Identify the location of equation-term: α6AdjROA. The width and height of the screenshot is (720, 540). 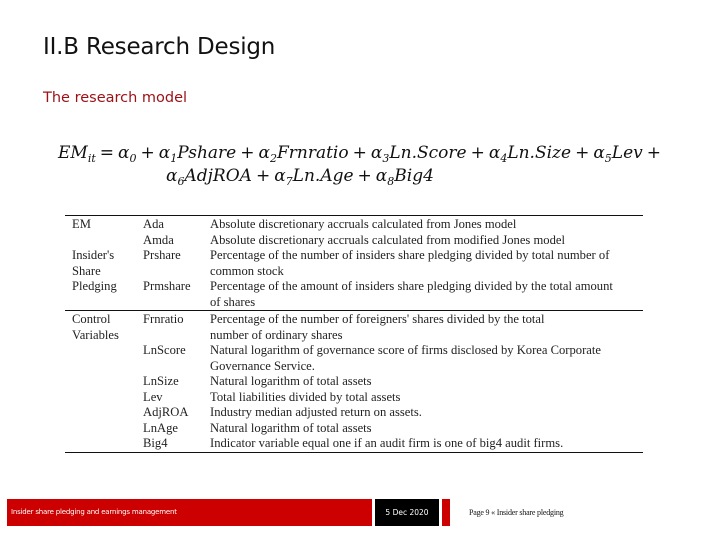
(209, 176).